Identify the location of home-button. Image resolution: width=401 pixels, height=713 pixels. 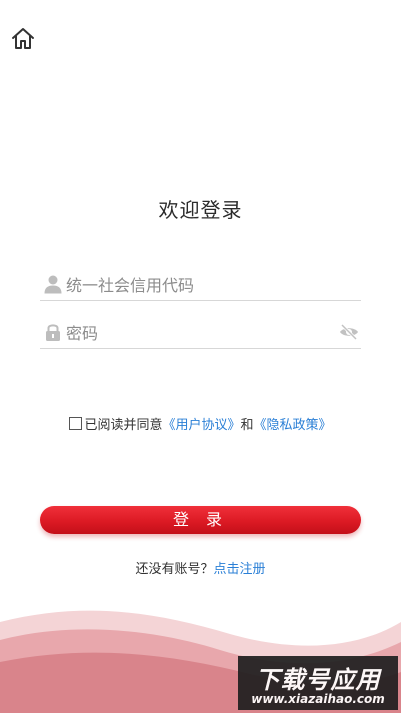
(23, 39).